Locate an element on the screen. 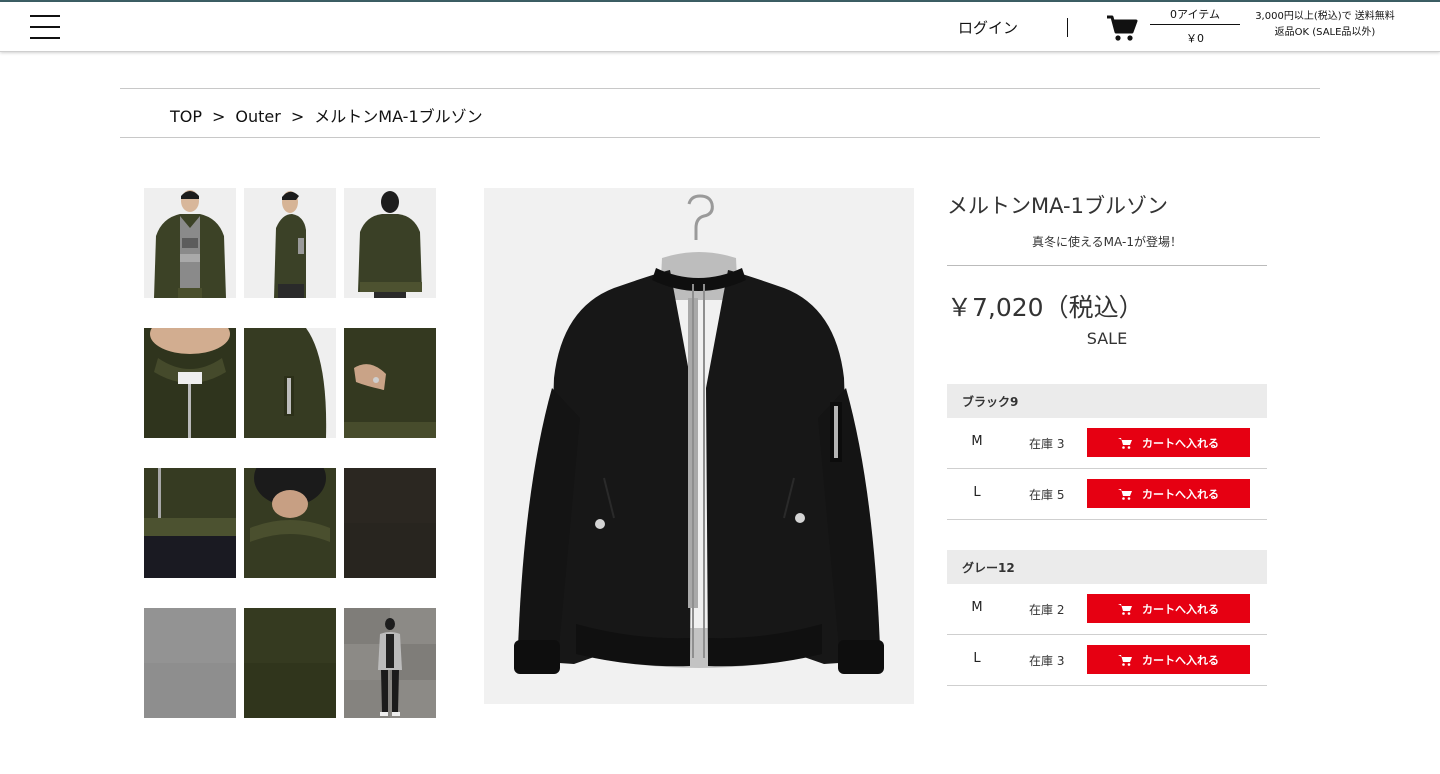 Image resolution: width=1440 pixels, height=774 pixels. thumbnail-side-pocket is located at coordinates (390, 383).